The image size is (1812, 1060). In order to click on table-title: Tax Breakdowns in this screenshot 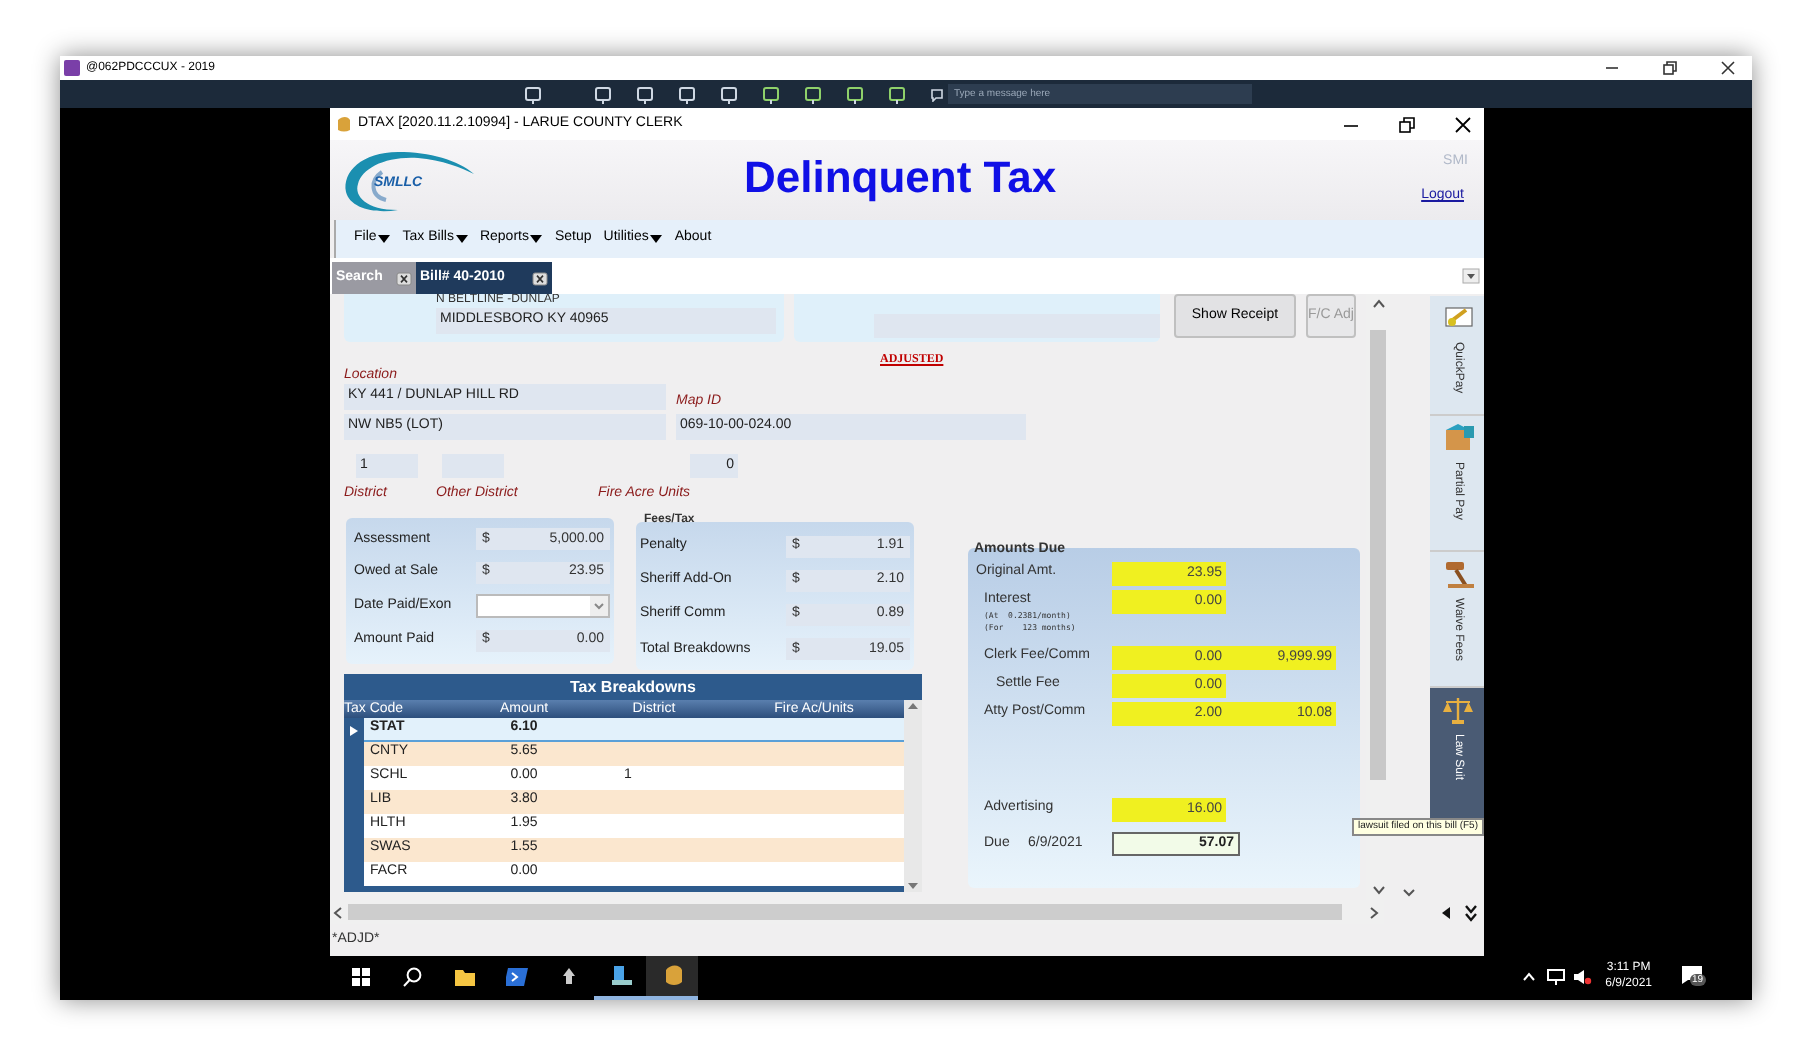, I will do `click(633, 687)`.